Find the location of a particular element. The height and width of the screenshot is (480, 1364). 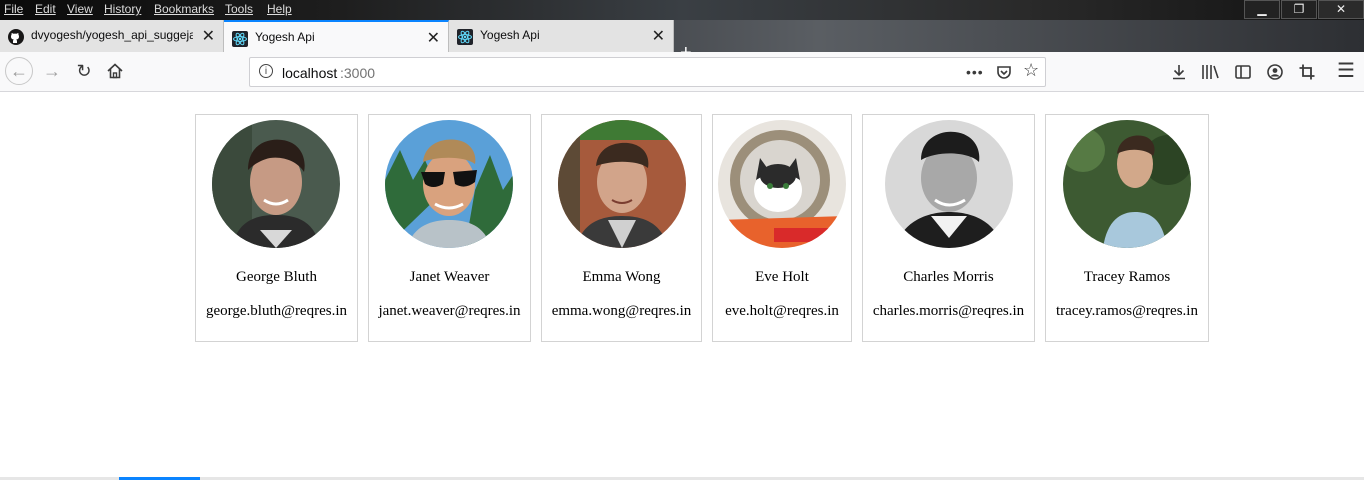

user-card: Eve Holt eve.holt@reqres.in is located at coordinates (782, 228).